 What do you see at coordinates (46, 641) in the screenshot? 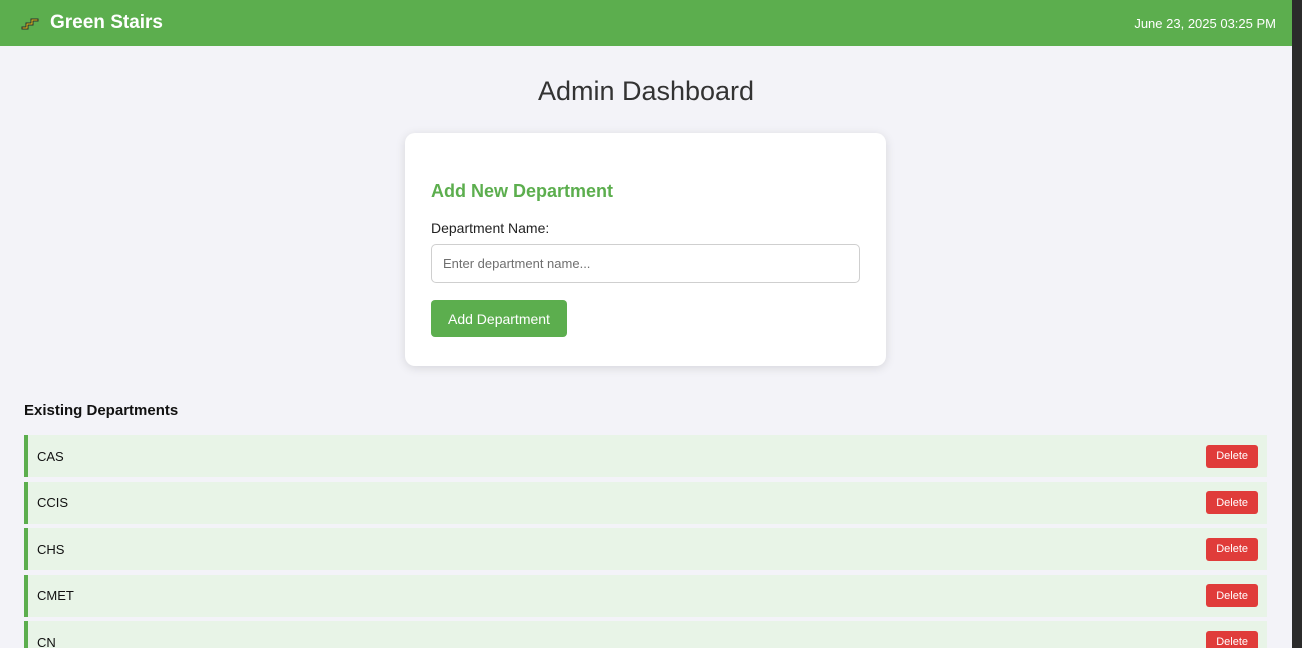
I see `department-name: CN` at bounding box center [46, 641].